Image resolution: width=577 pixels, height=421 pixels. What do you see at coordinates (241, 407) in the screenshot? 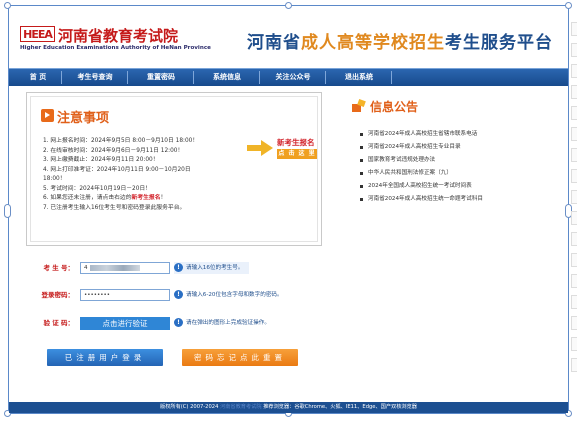
I see `footer-org-link: 河南省教育考试院` at bounding box center [241, 407].